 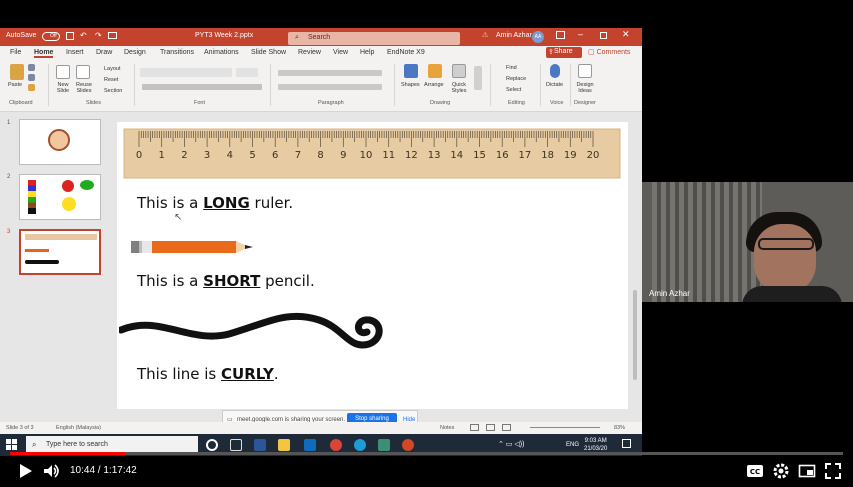 I want to click on save-icon, so click(x=70, y=36).